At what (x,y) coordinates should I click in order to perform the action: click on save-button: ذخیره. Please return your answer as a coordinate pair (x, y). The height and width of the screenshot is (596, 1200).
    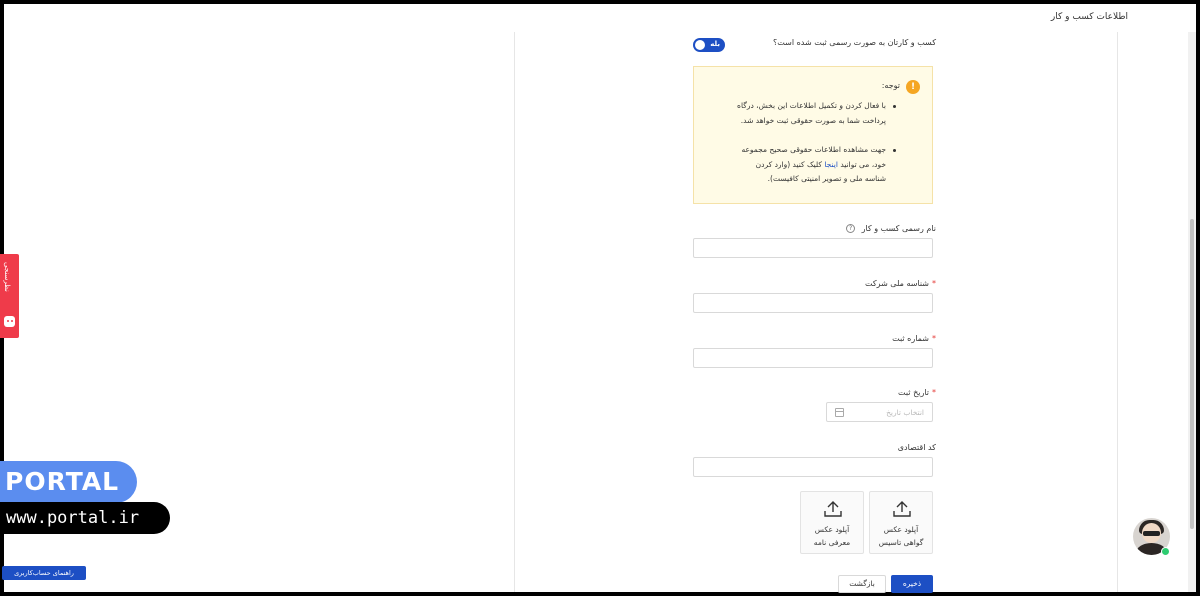
    Looking at the image, I should click on (912, 584).